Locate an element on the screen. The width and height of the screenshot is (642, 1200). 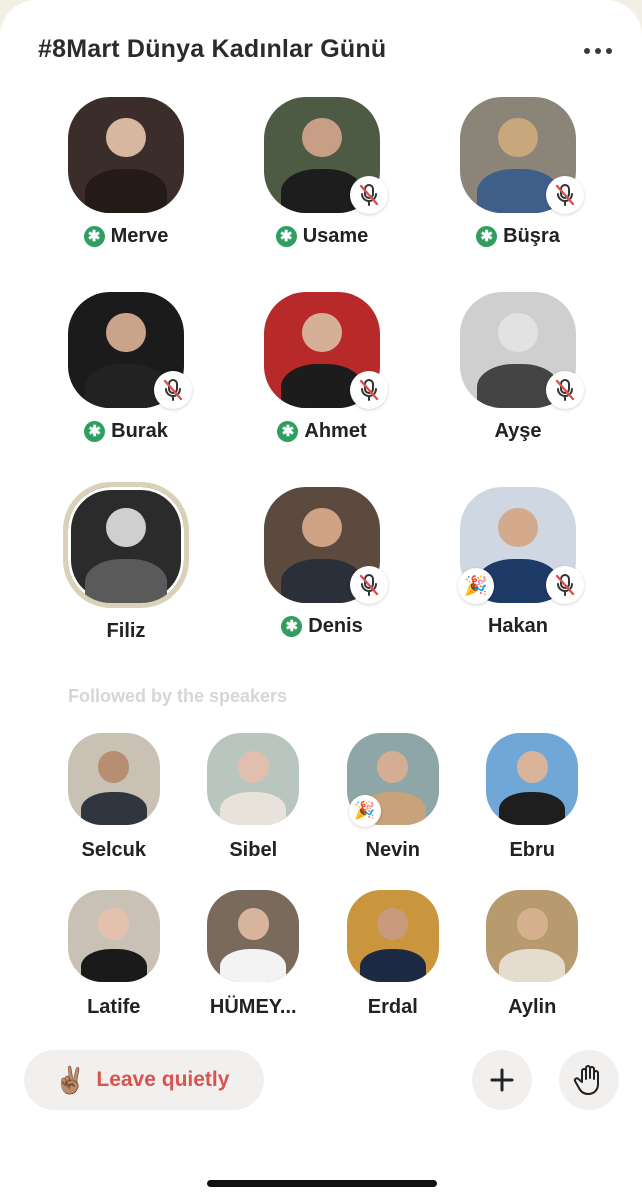
listener-name: Ebru is located at coordinates (532, 850).